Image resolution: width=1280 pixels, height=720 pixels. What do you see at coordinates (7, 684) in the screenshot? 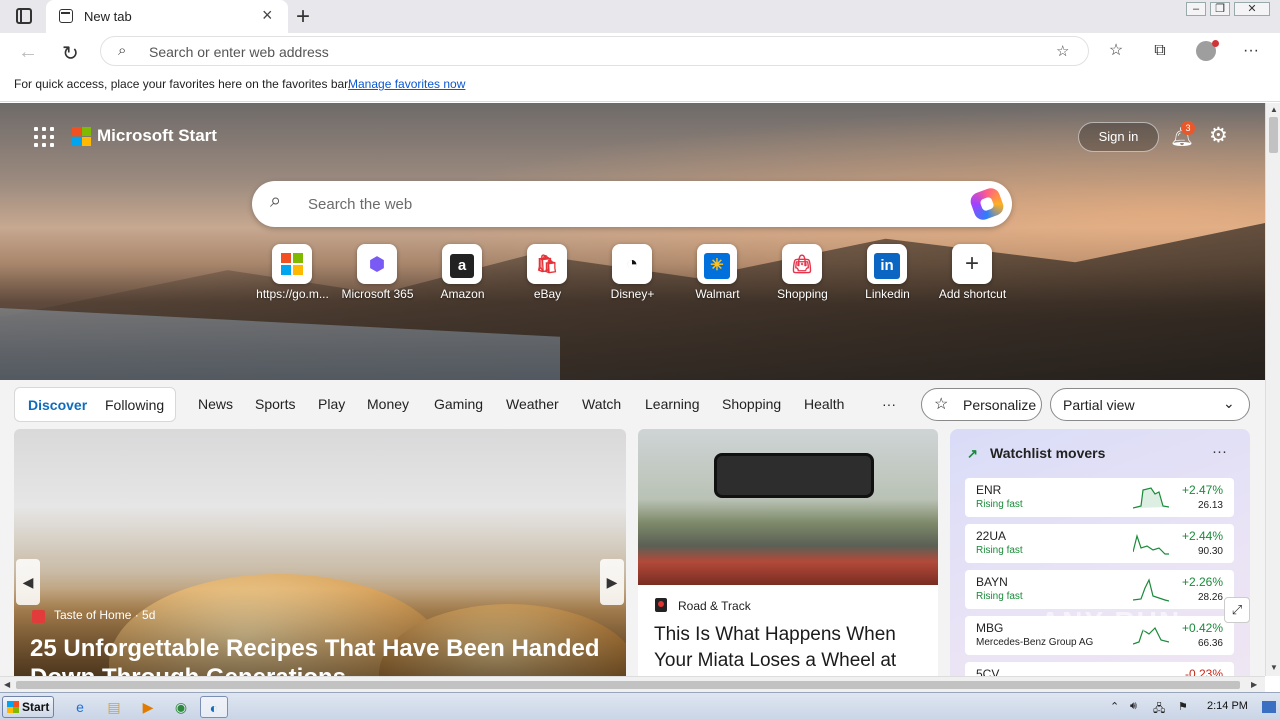
I see `scroll-left-icon: ◀` at bounding box center [7, 684].